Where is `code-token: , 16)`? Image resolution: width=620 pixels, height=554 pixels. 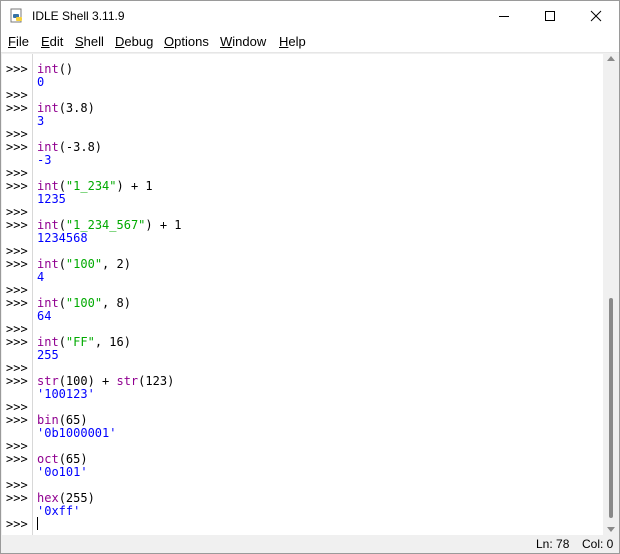 code-token: , 16) is located at coordinates (112, 342).